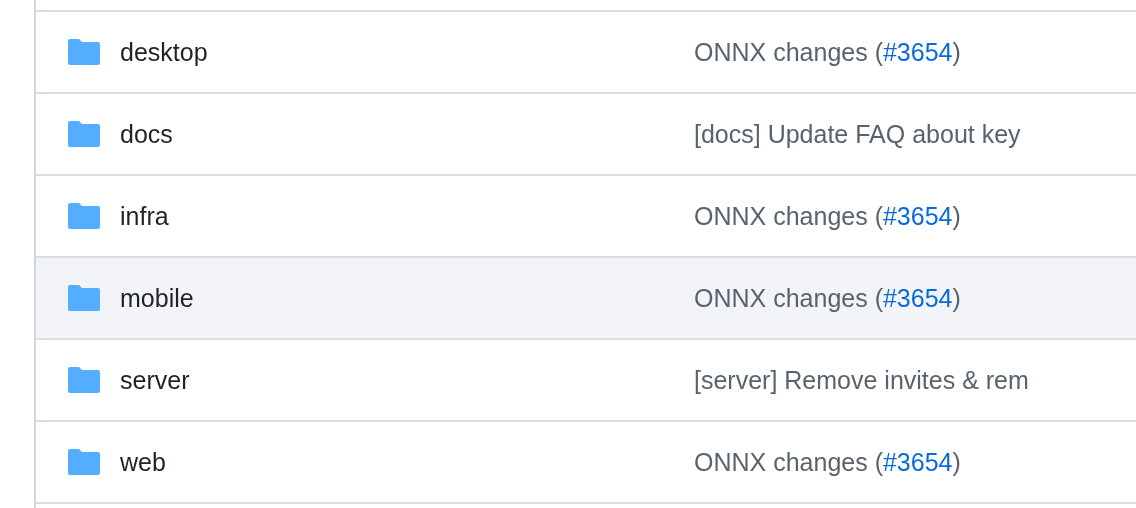 This screenshot has height=508, width=1136. What do you see at coordinates (857, 134) in the screenshot?
I see `commit-message: [docs] Update FAQ about key` at bounding box center [857, 134].